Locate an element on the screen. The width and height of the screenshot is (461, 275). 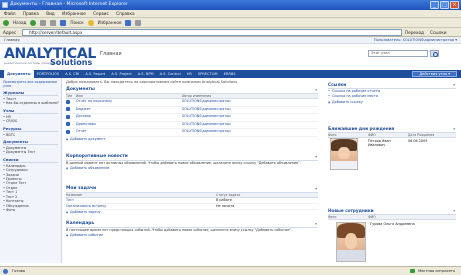
tab-errbs: ERRBS is located at coordinates (230, 74).